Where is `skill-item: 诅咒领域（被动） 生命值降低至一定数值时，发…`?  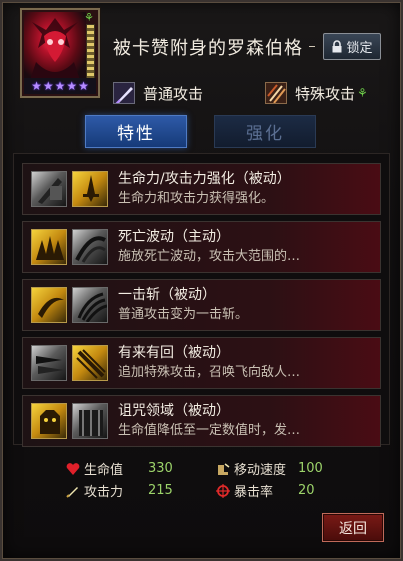
skill-item: 诅咒领域（被动） 生命值降低至一定数值时，发… is located at coordinates (201, 421).